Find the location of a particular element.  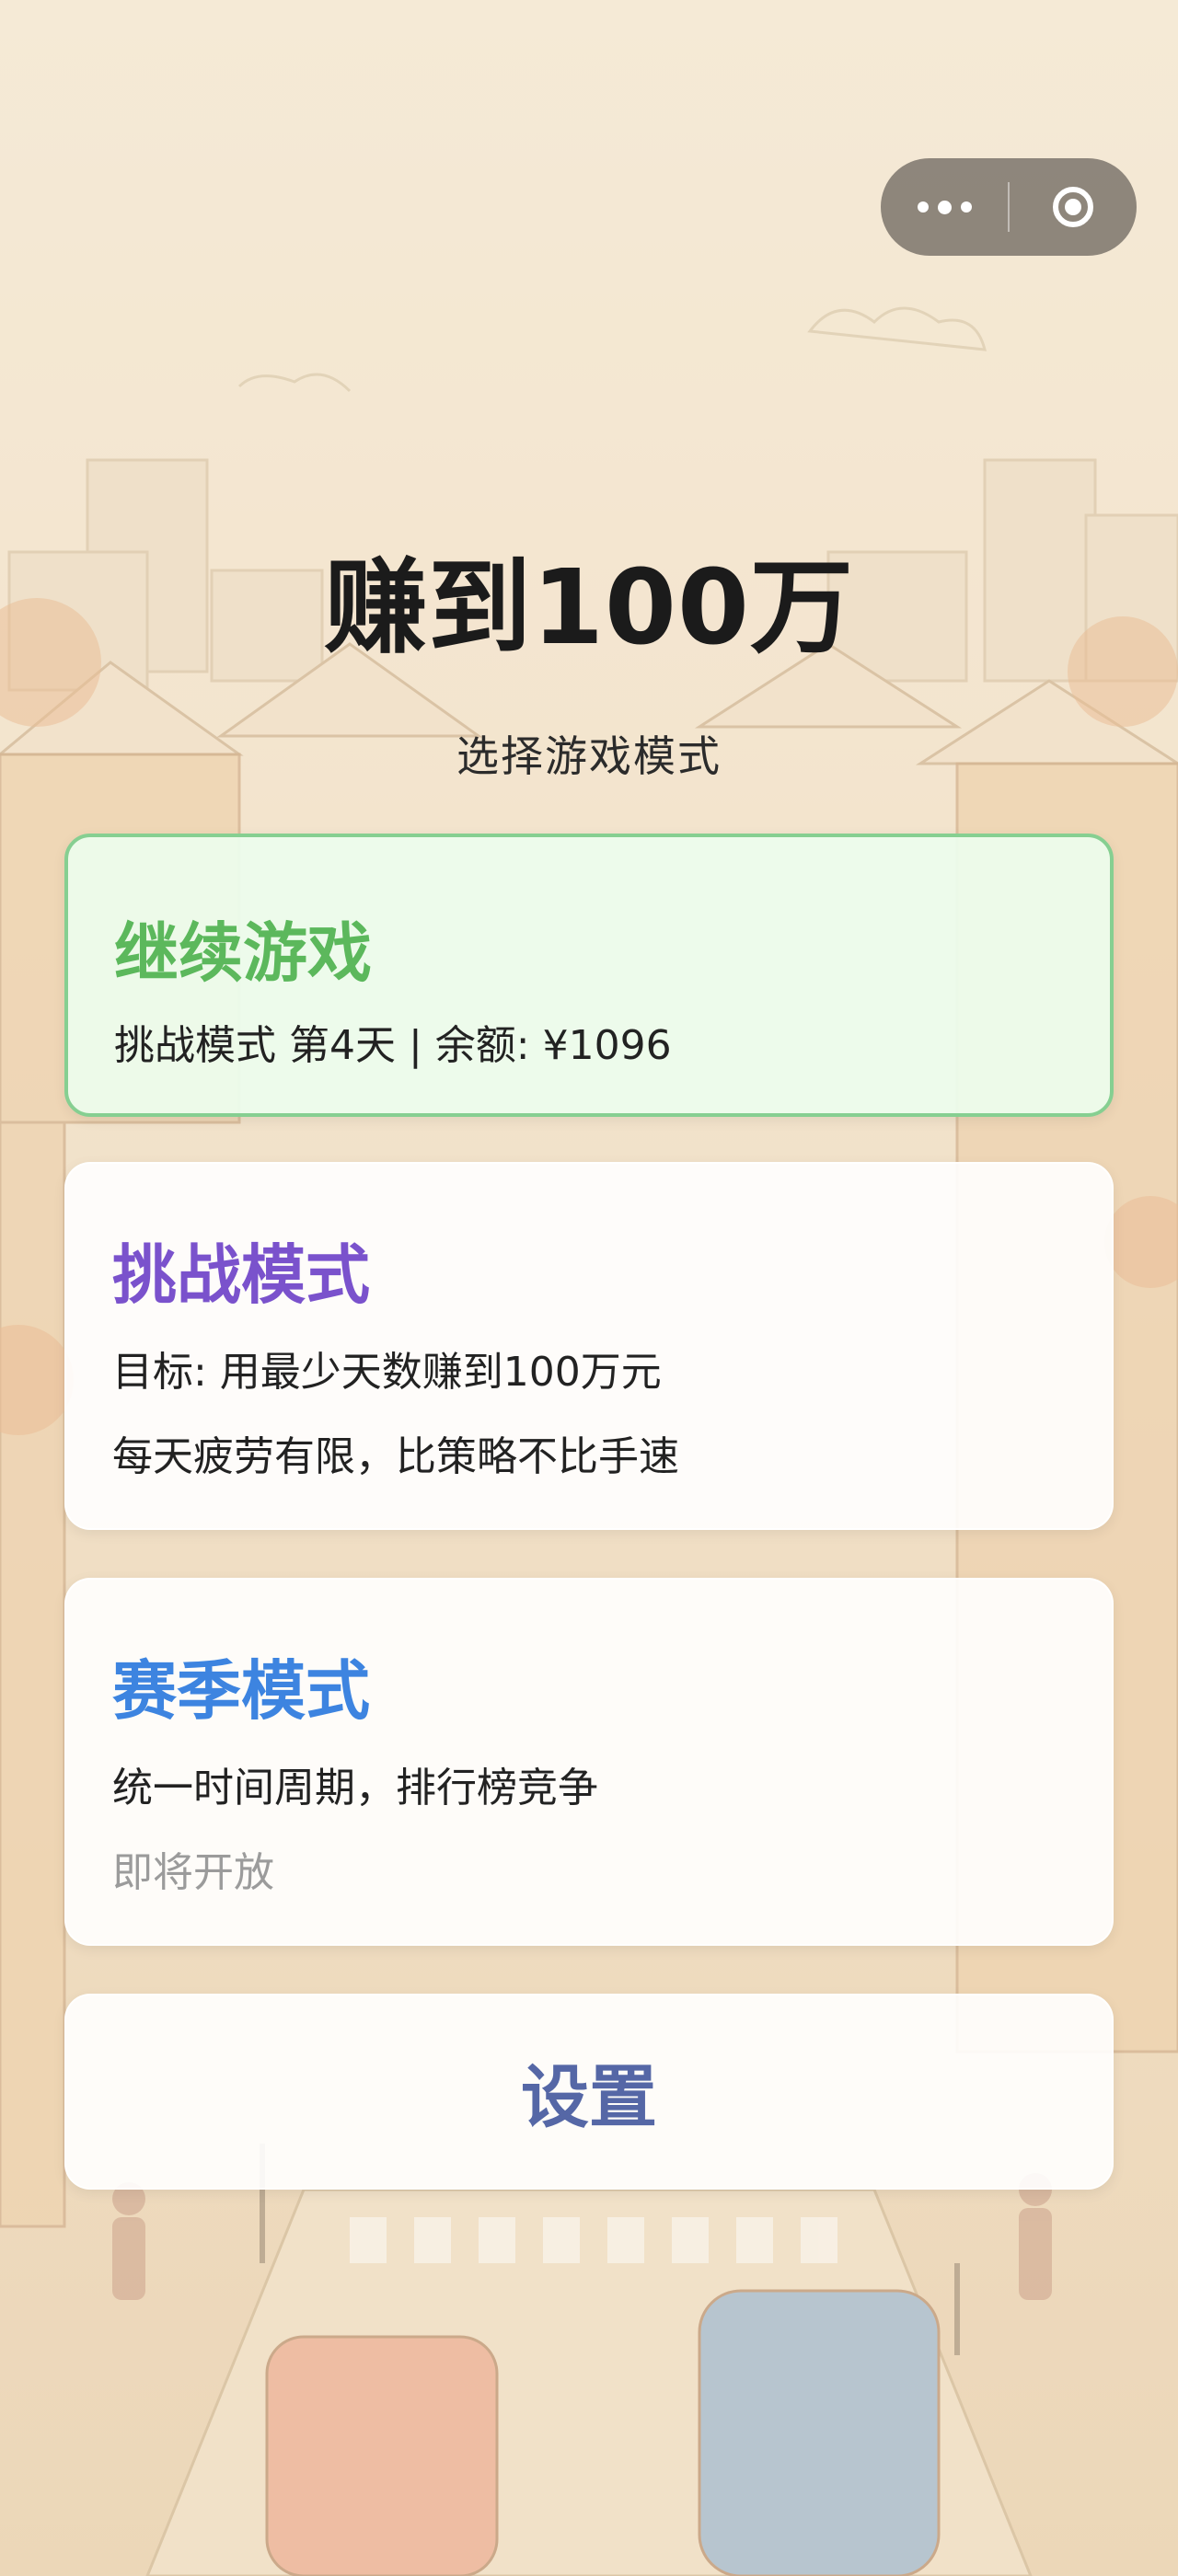

continue-game-detail: 挑战模式 第4天 | 余额: ¥1096 is located at coordinates (393, 1045).